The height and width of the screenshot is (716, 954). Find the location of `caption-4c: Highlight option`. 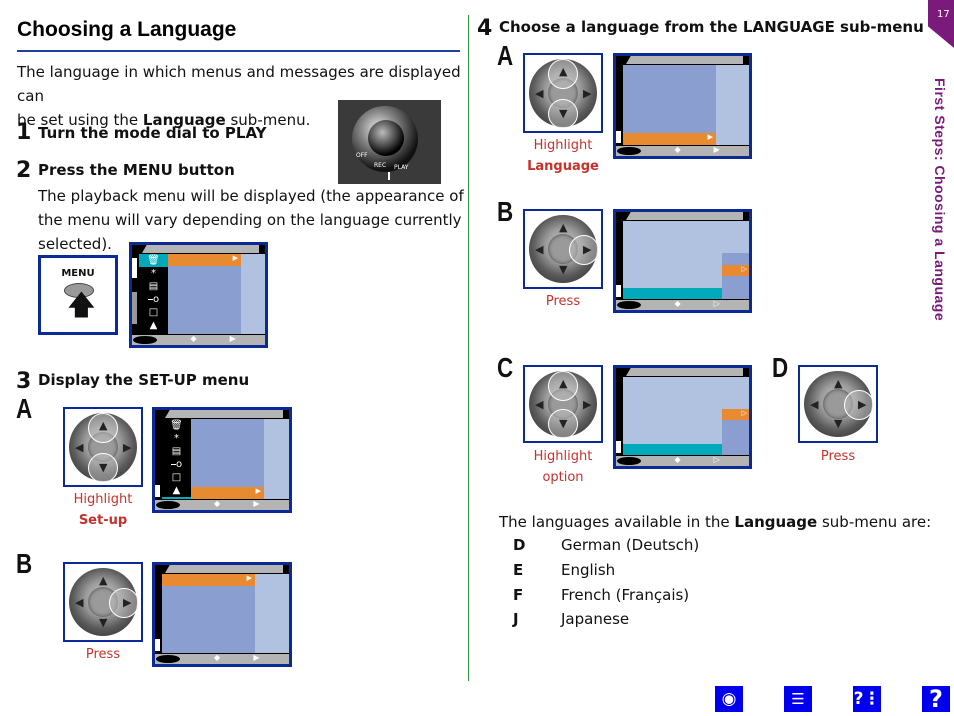

caption-4c: Highlight option is located at coordinates (563, 467).